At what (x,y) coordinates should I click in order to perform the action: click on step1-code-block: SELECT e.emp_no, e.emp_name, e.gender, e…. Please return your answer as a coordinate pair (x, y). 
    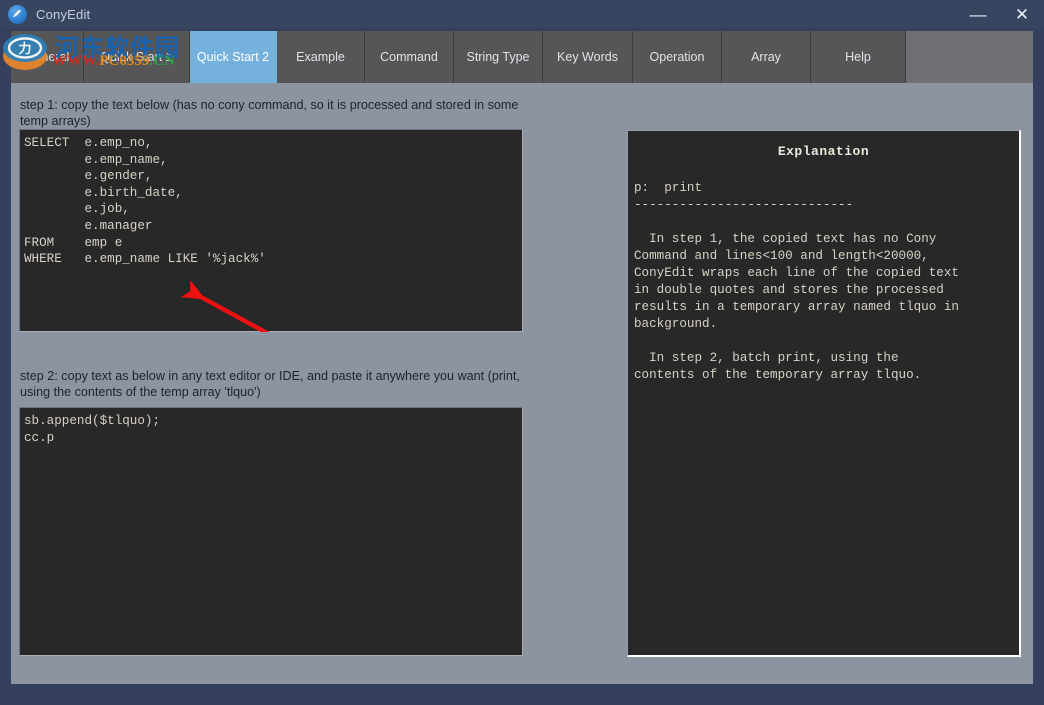
    Looking at the image, I should click on (271, 230).